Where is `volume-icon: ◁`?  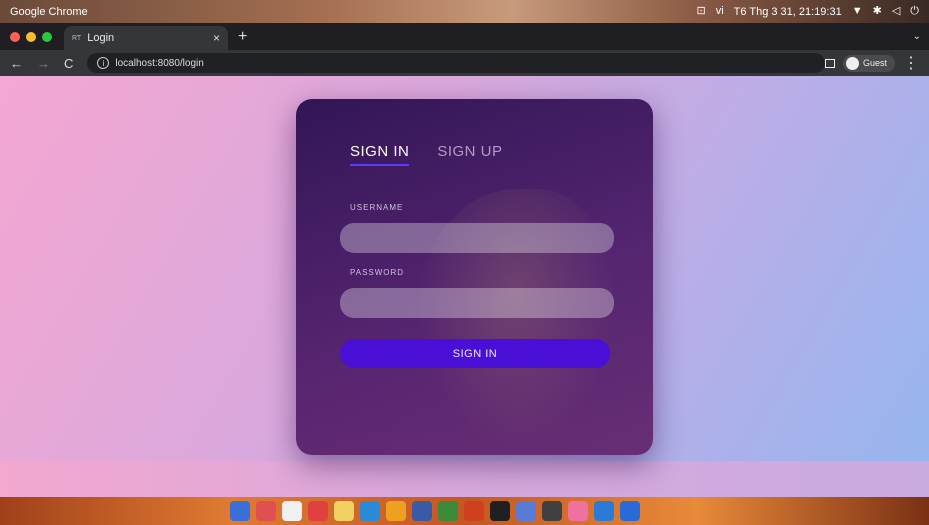 volume-icon: ◁ is located at coordinates (896, 11).